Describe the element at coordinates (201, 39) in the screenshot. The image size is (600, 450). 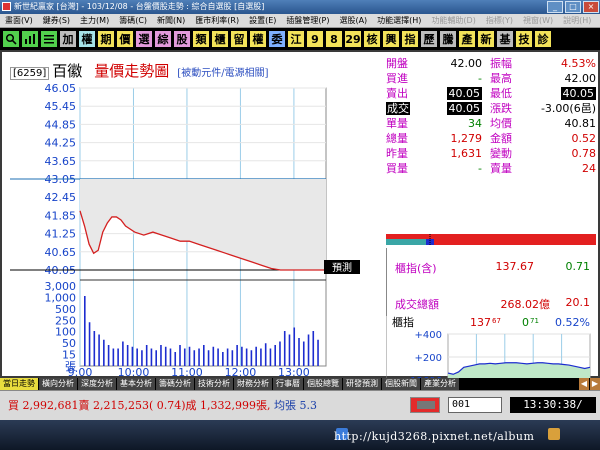
I see `toolbar-button: 類` at that location.